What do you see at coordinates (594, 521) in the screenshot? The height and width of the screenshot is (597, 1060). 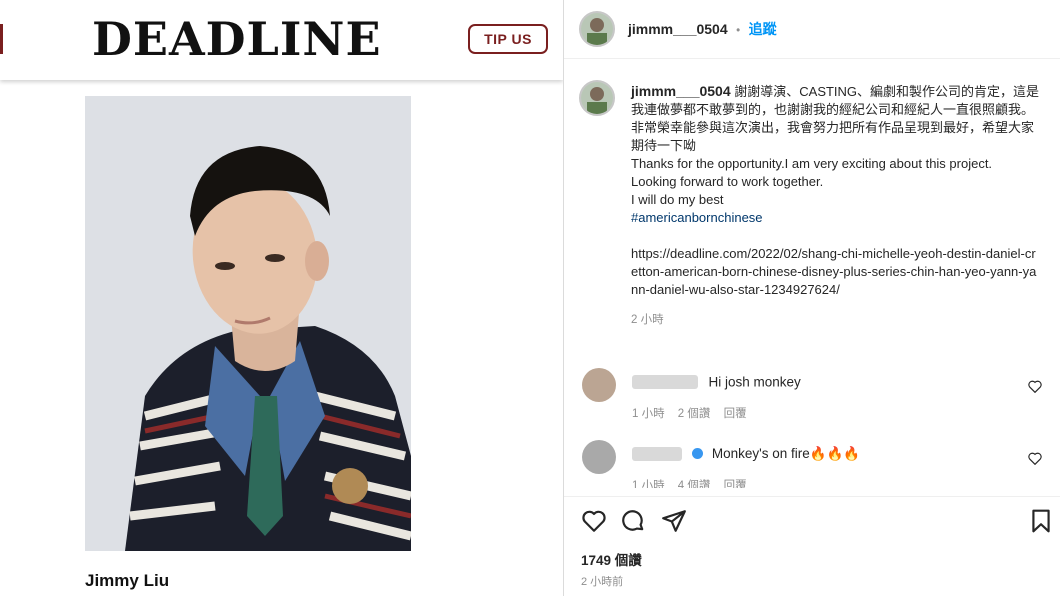 I see `like-icon` at bounding box center [594, 521].